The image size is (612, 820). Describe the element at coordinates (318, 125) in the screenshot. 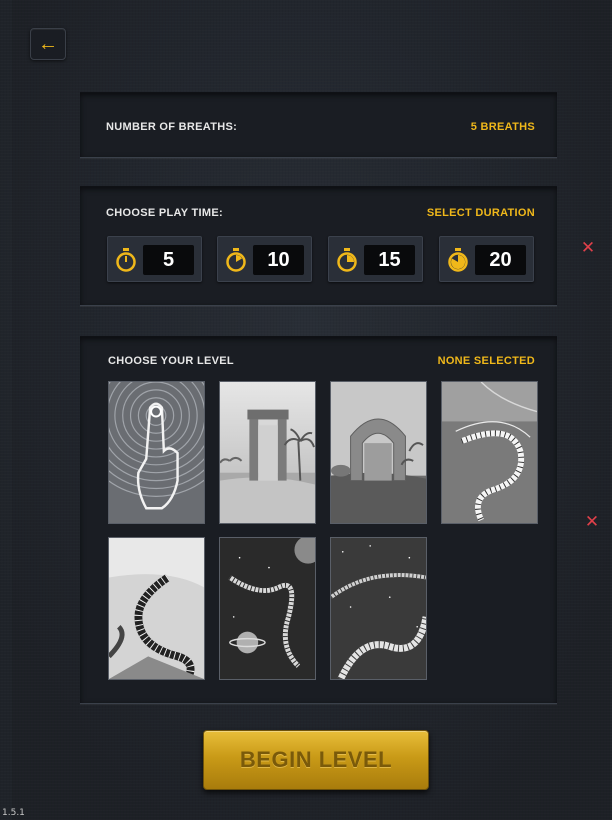

I see `breaths-panel: NUMBER OF BREATHS: 5 BREATHS` at that location.